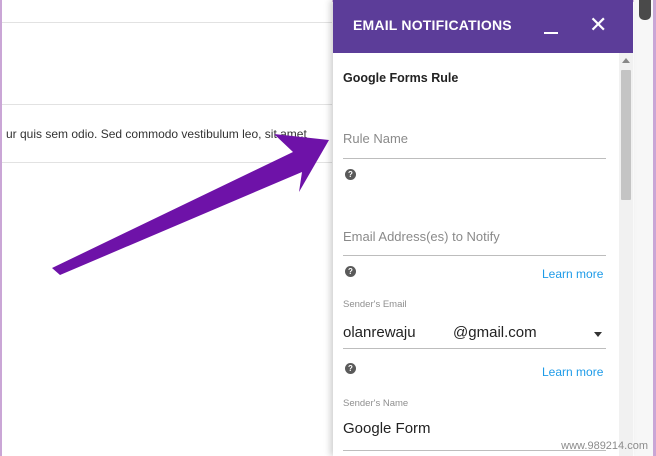 This screenshot has width=656, height=456. What do you see at coordinates (626, 60) in the screenshot?
I see `scroll-up-icon` at bounding box center [626, 60].